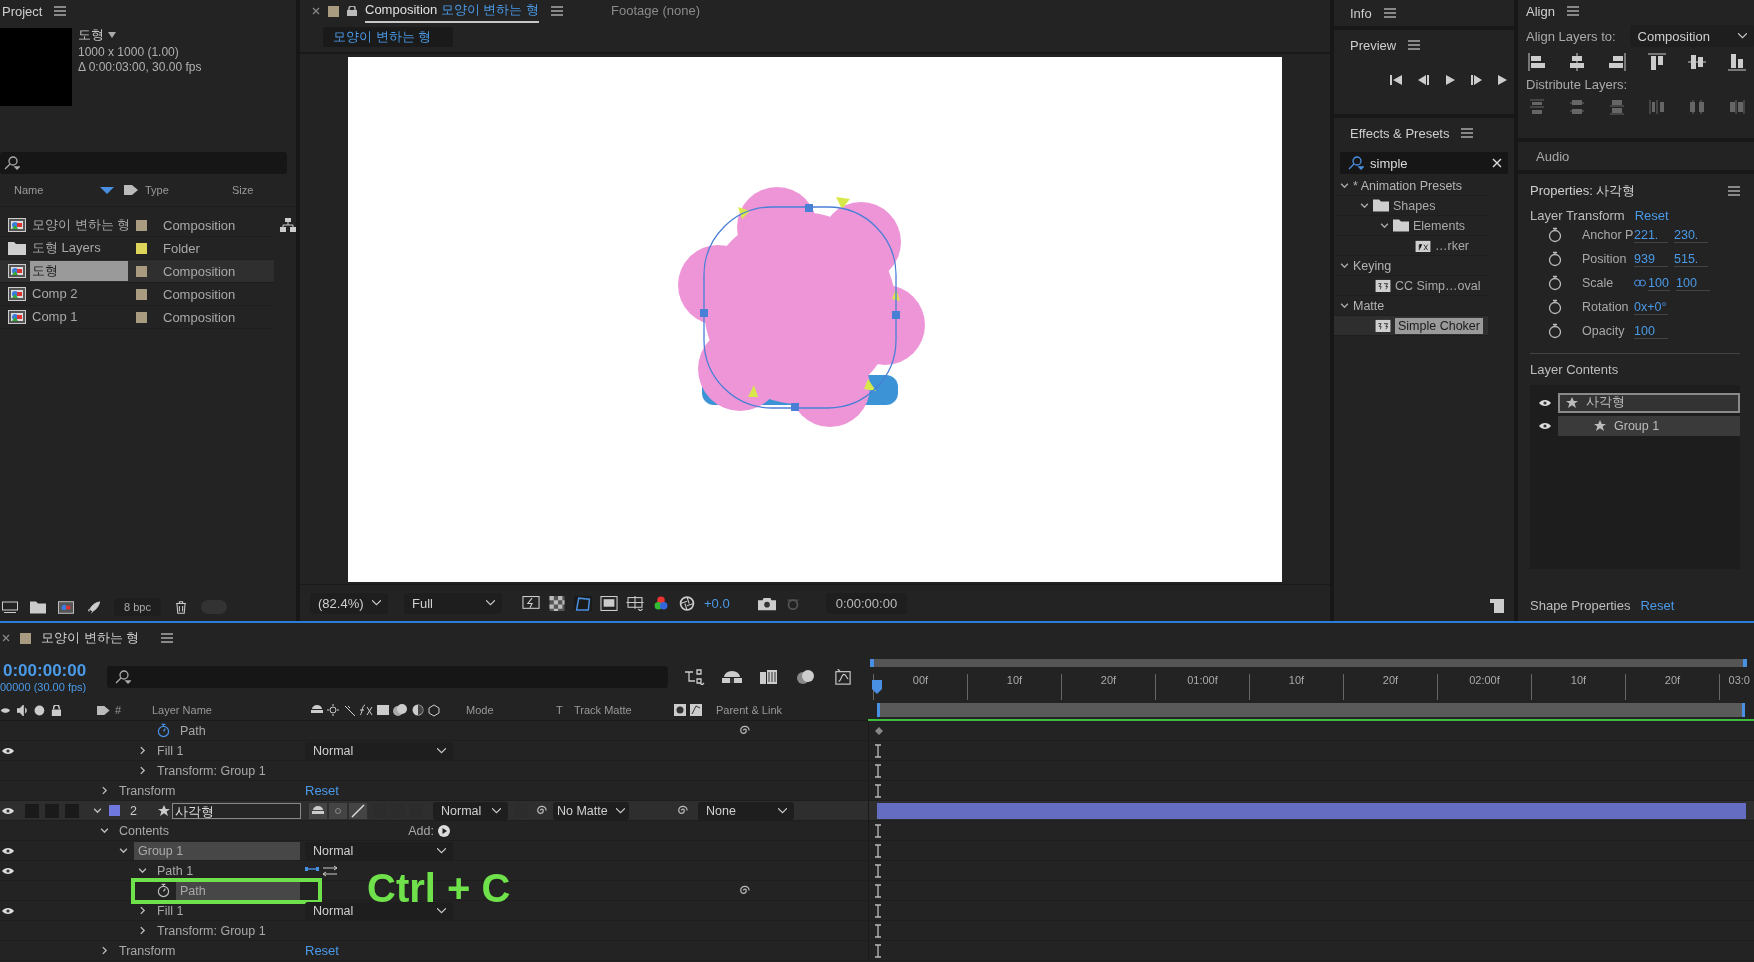 This screenshot has width=1754, height=962. What do you see at coordinates (1651, 307) in the screenshot?
I see `property-value: 0x+0°` at bounding box center [1651, 307].